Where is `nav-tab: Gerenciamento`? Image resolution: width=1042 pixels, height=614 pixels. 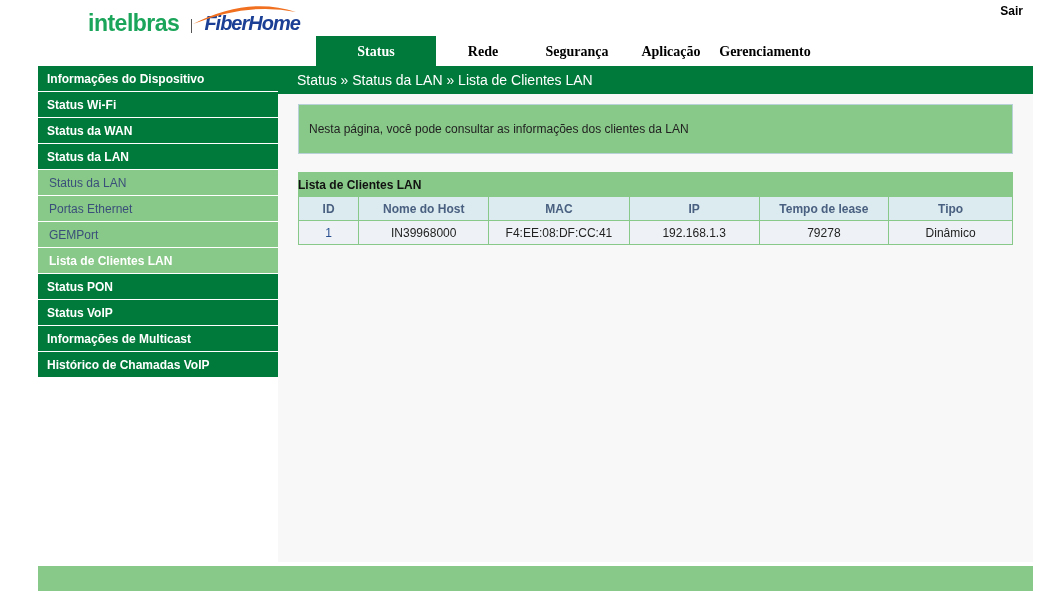
nav-tab: Gerenciamento is located at coordinates (765, 51).